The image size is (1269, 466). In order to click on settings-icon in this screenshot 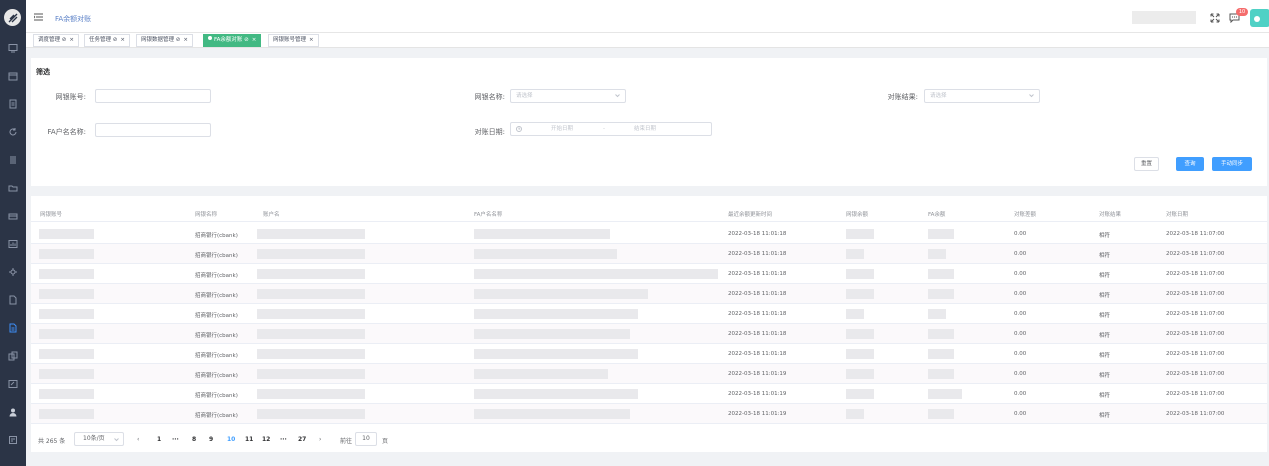, I will do `click(12, 271)`.